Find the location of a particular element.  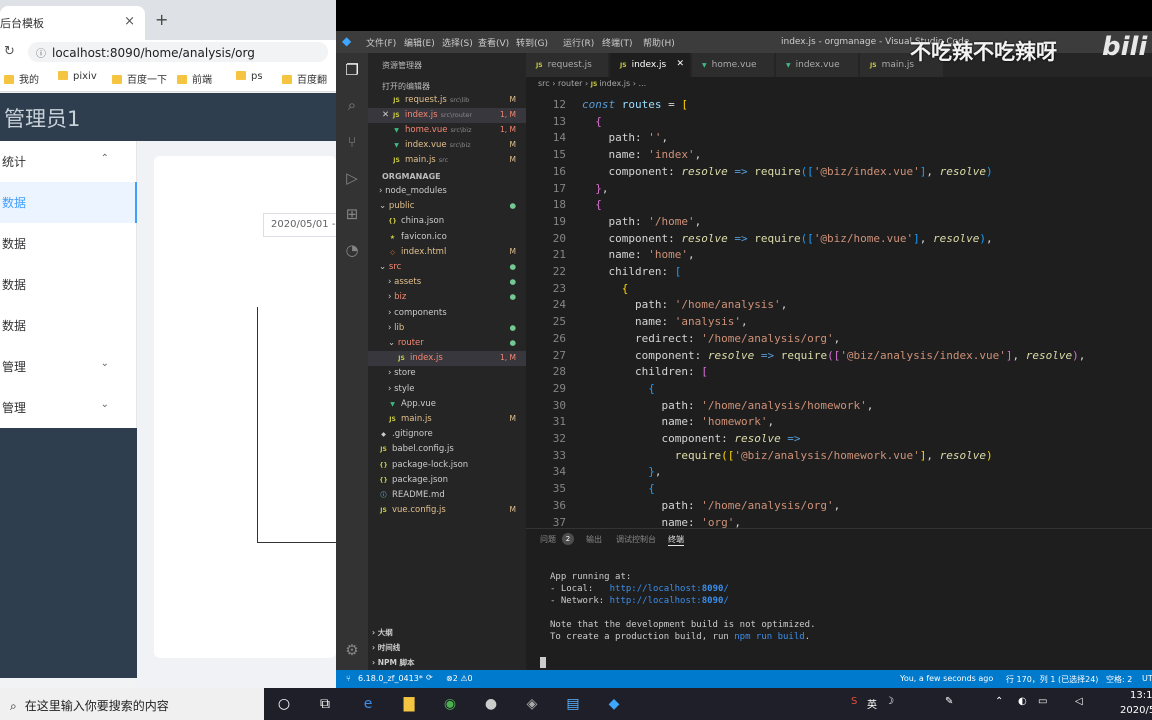

open-editor-item: JS request.js src\lib M is located at coordinates (447, 100).